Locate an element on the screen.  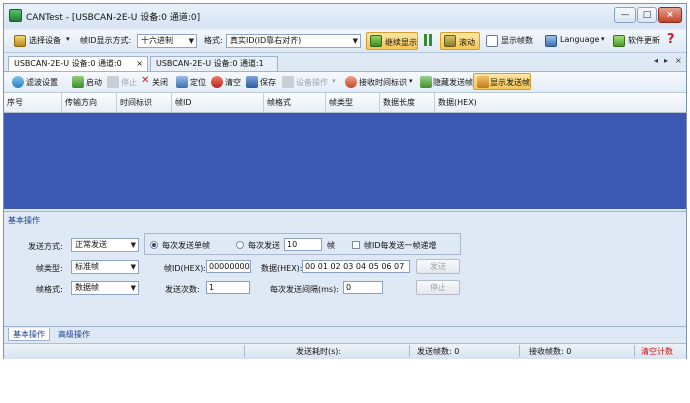
frame-id-increment-checkbox is located at coordinates (356, 245).